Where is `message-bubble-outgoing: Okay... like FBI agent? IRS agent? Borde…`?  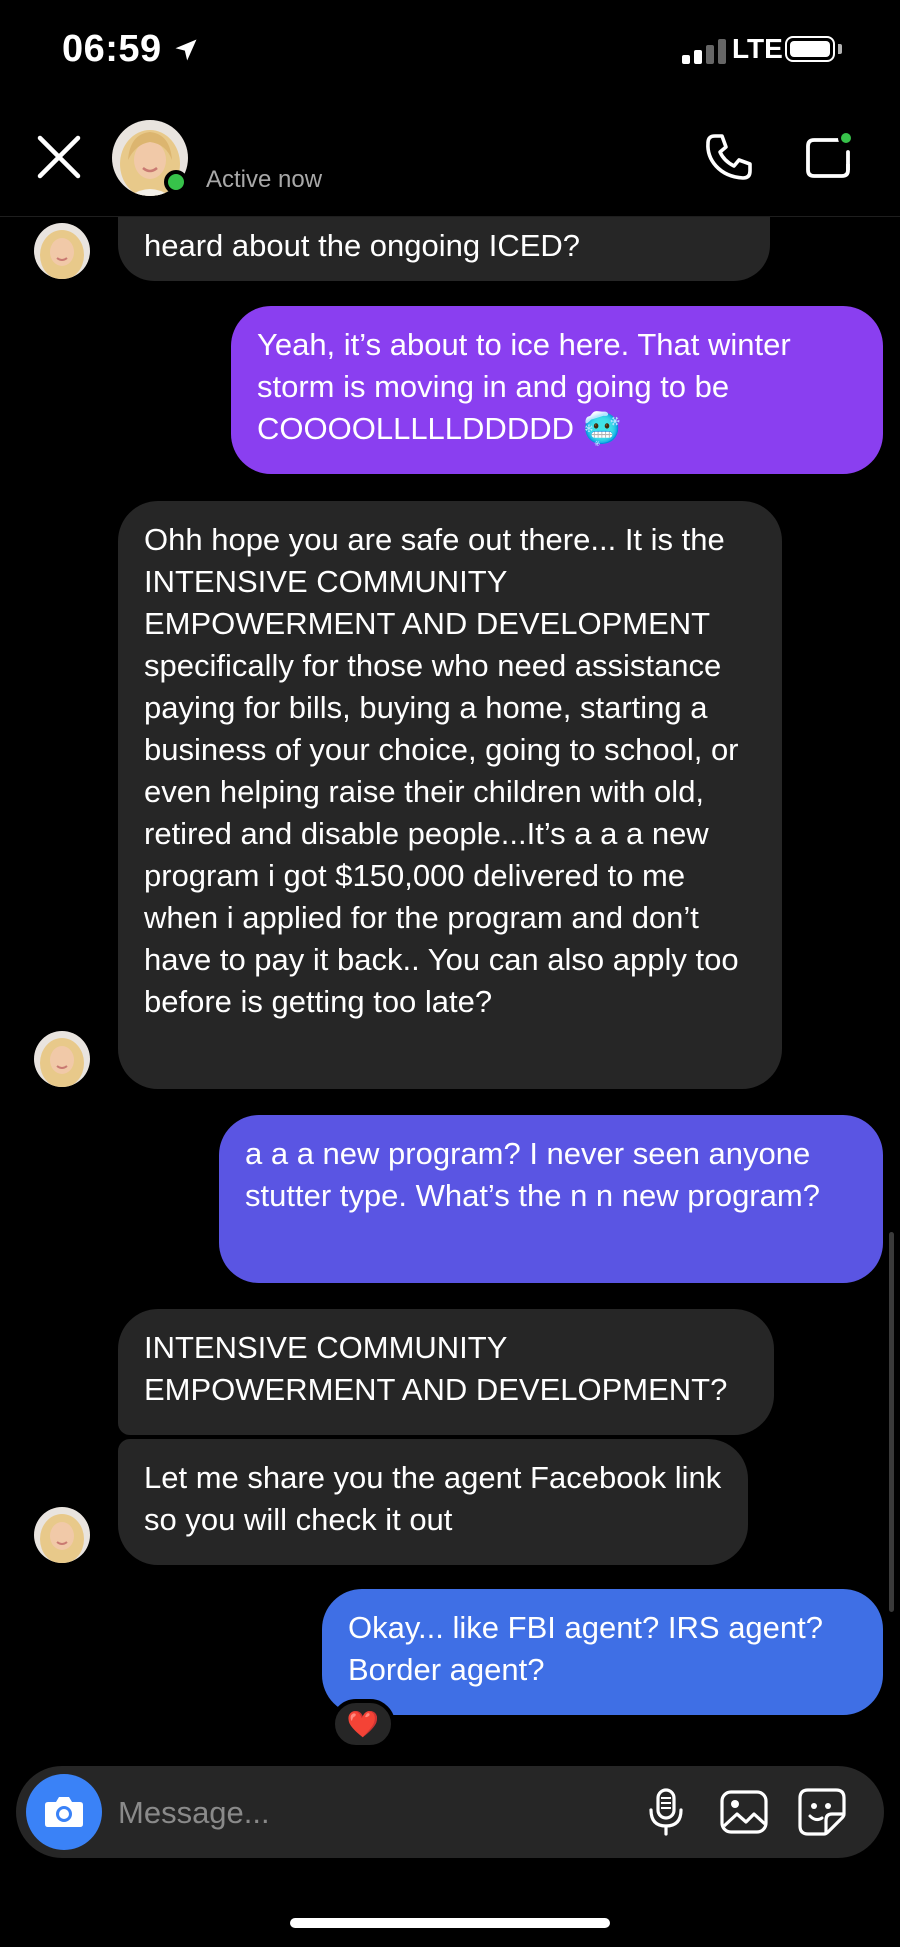
message-bubble-outgoing: Okay... like FBI agent? IRS agent? Borde… is located at coordinates (602, 1652).